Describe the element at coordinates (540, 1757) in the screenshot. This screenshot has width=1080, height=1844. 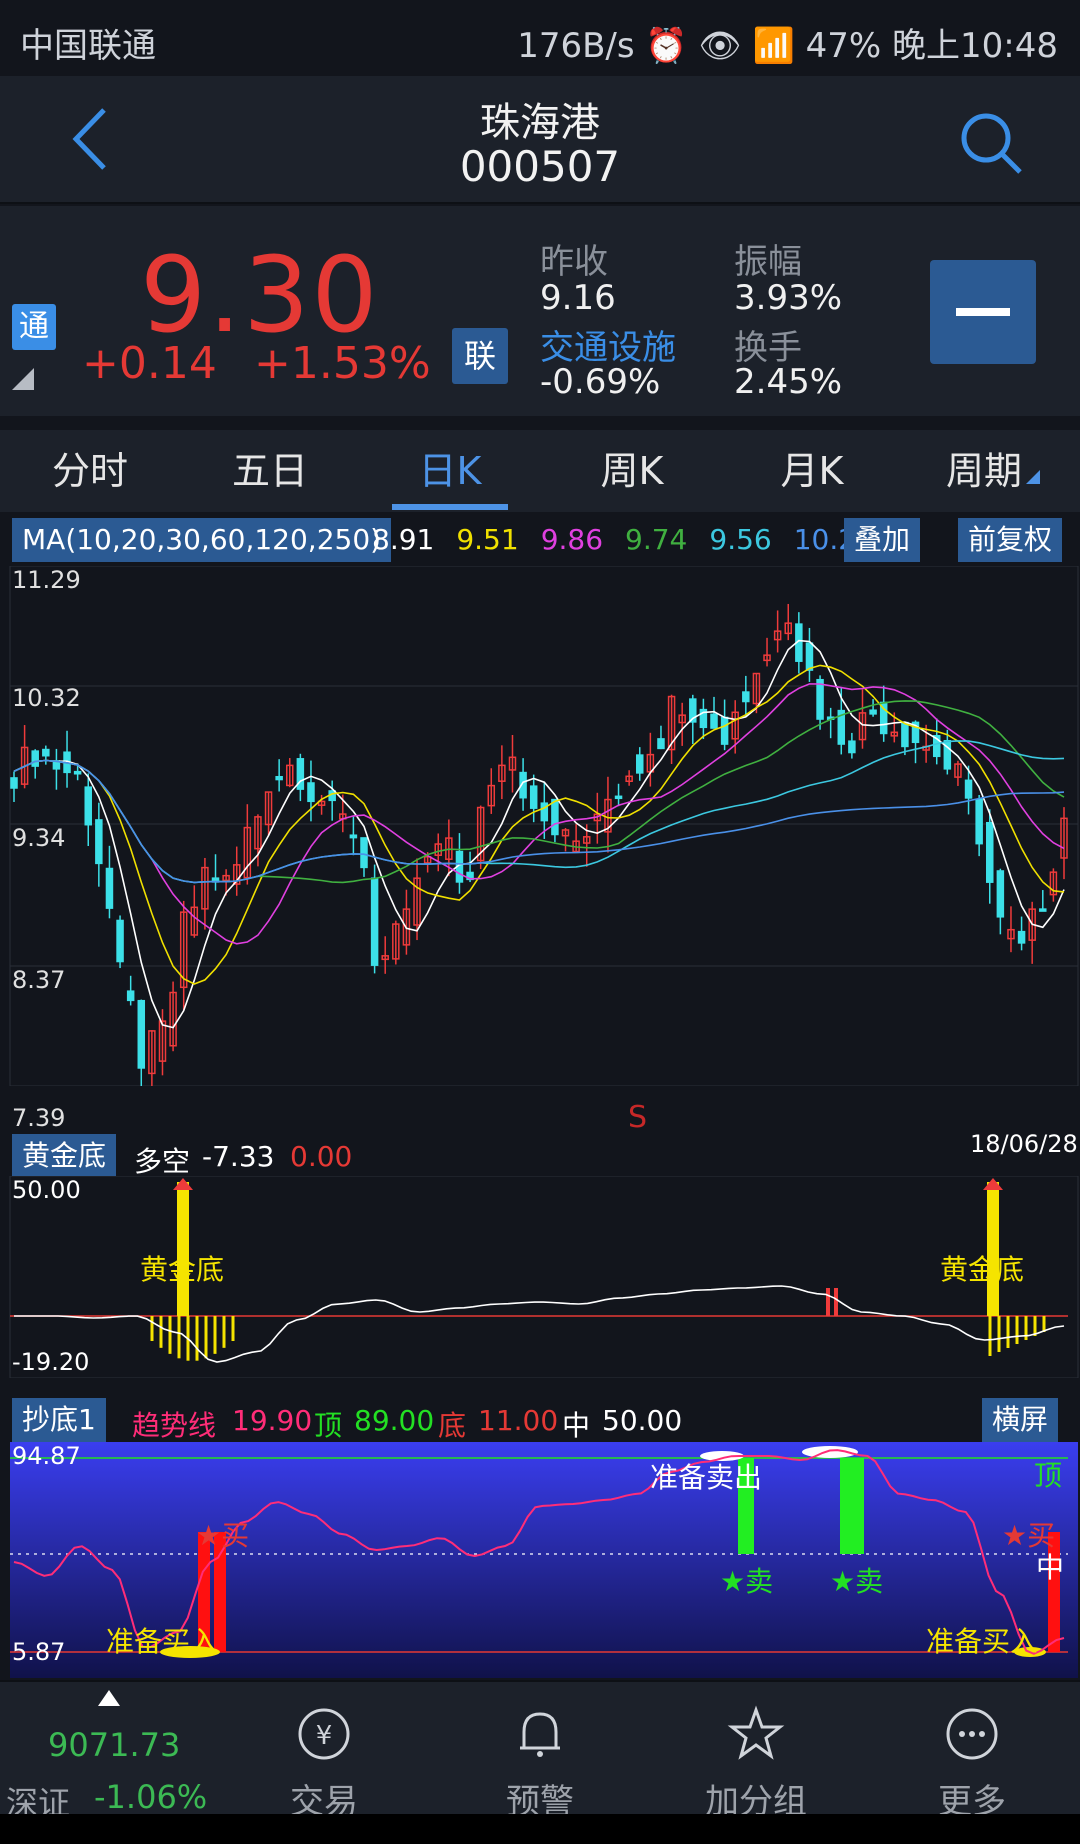
I see `nav-alert: 预警` at that location.